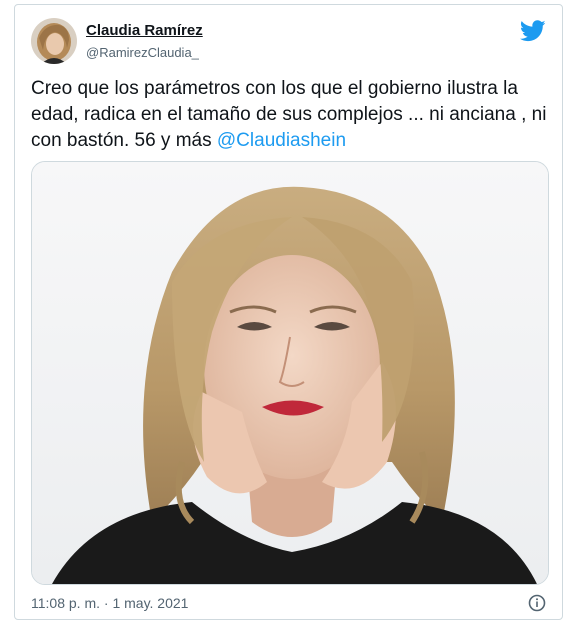  I want to click on info-icon, so click(537, 603).